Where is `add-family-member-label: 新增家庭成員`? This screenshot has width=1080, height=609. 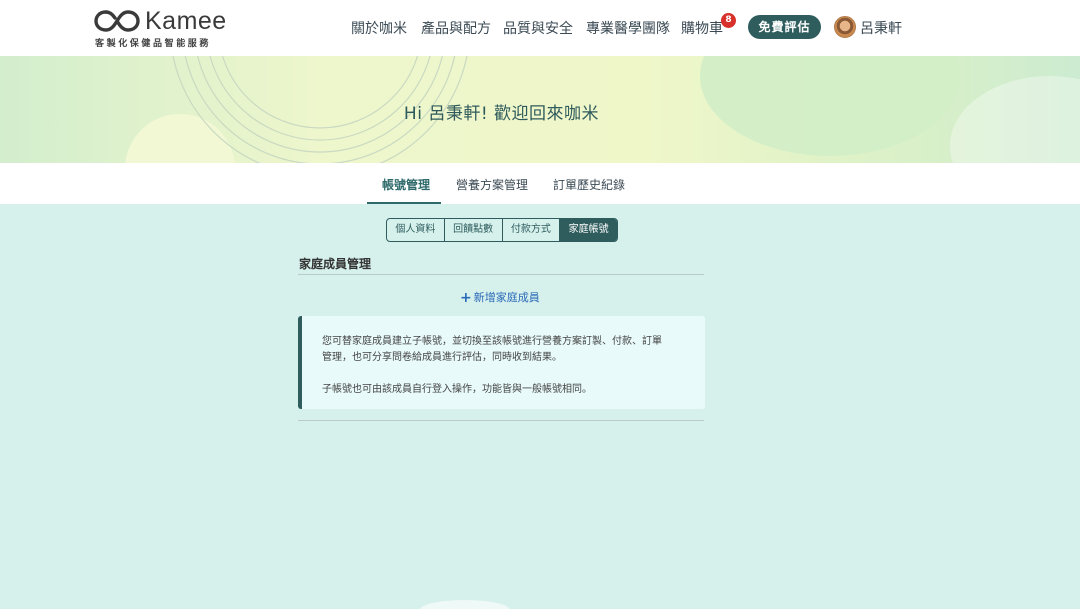
add-family-member-label: 新增家庭成員 is located at coordinates (506, 297).